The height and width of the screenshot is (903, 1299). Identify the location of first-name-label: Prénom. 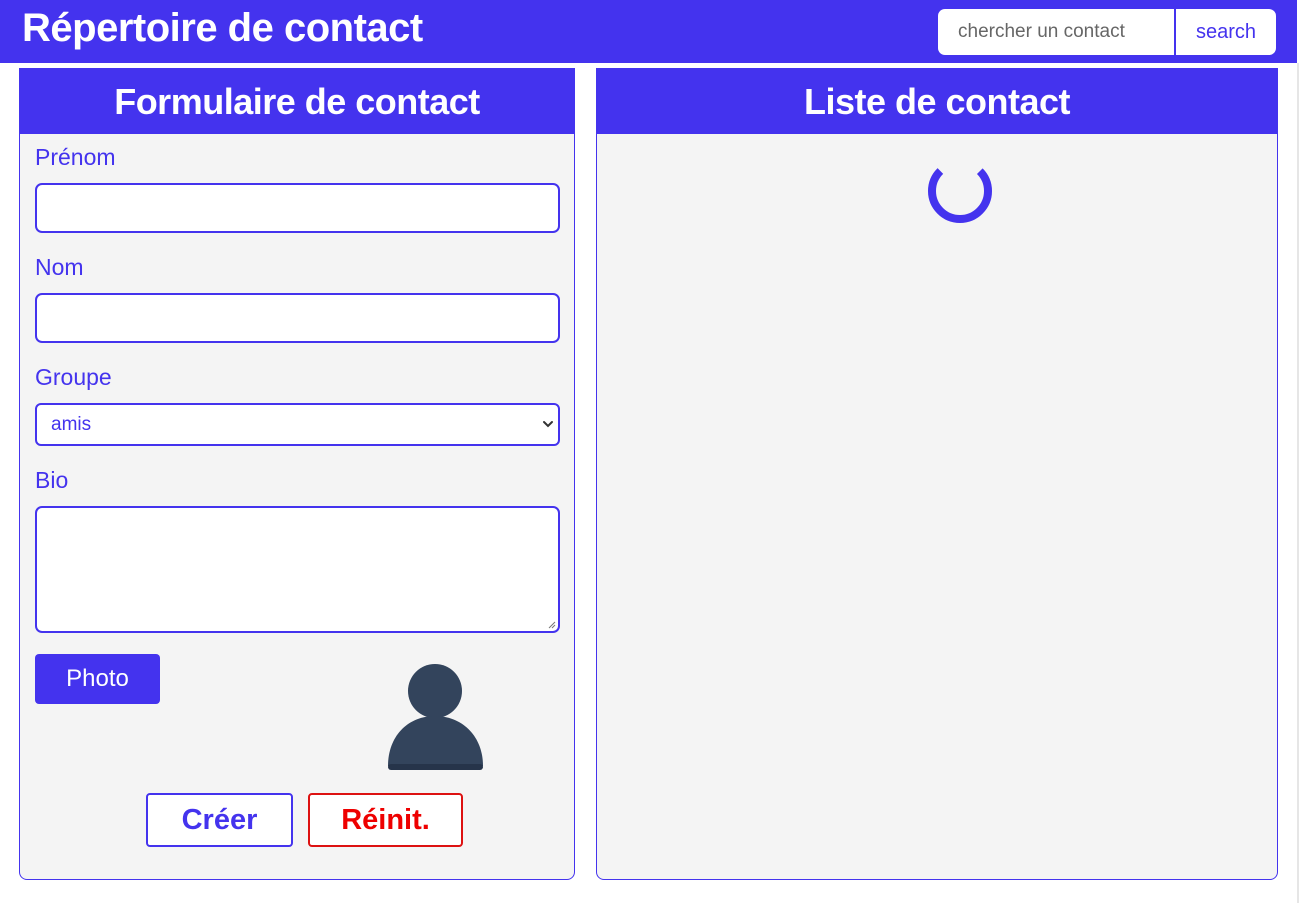
(75, 157).